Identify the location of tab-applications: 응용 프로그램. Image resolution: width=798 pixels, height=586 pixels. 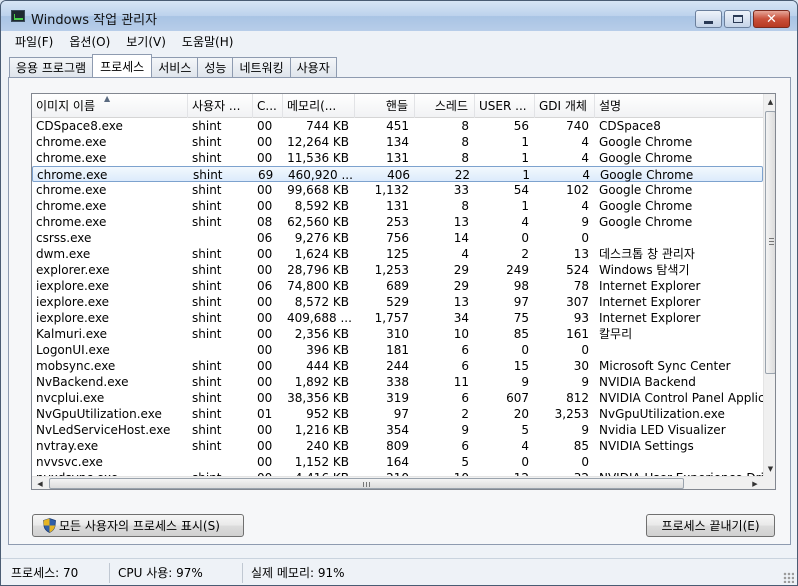
(51, 67).